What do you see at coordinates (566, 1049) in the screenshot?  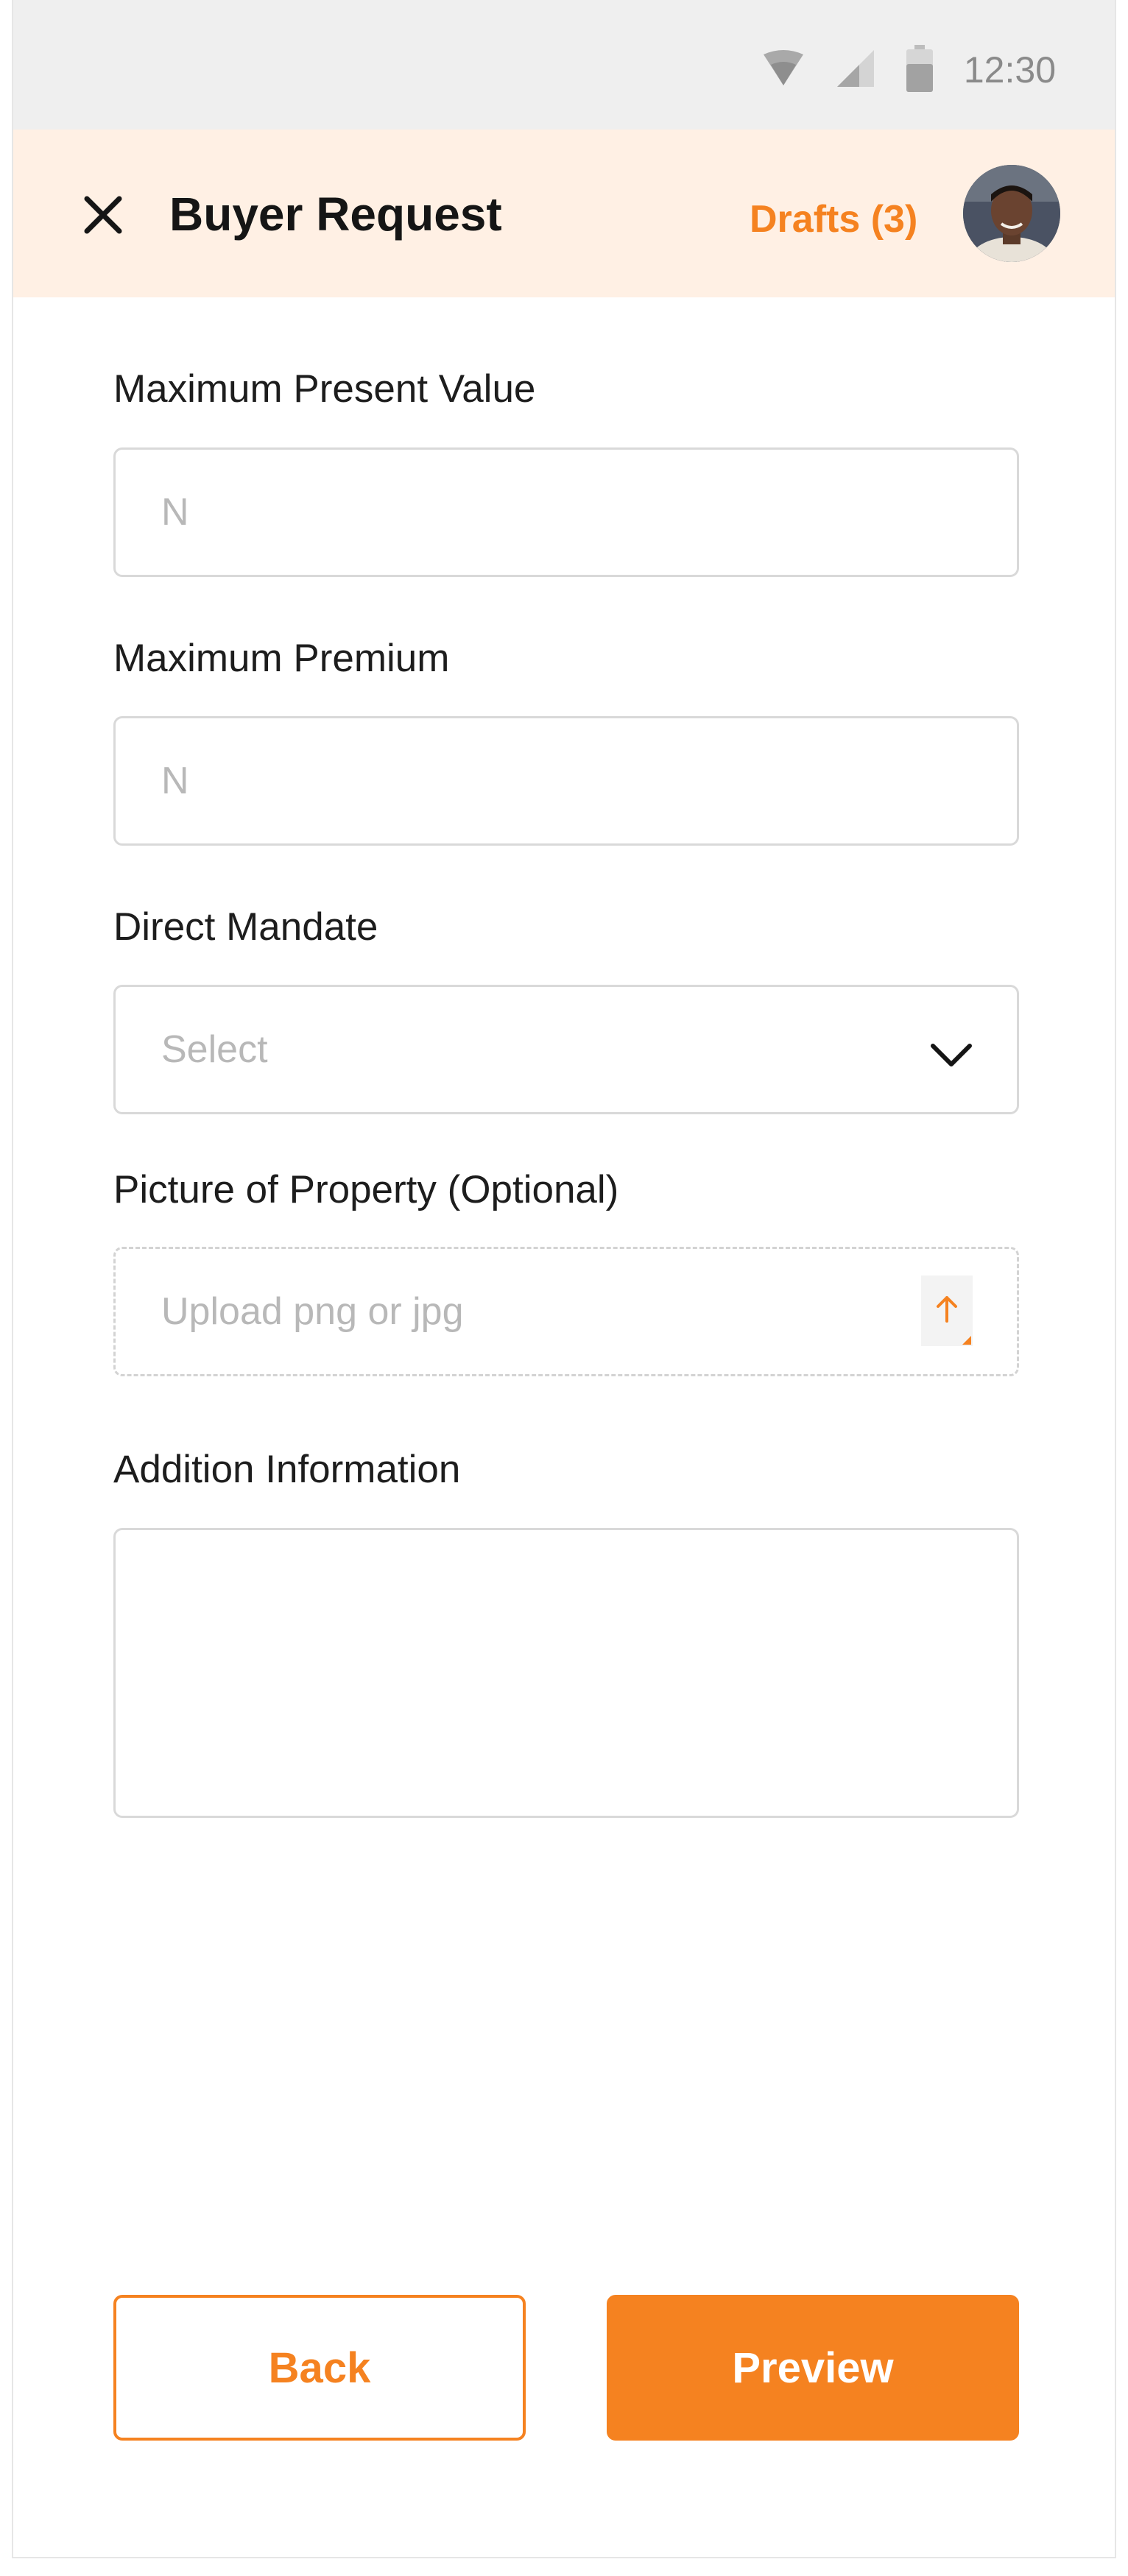 I see `direct-mandate-select: Select` at bounding box center [566, 1049].